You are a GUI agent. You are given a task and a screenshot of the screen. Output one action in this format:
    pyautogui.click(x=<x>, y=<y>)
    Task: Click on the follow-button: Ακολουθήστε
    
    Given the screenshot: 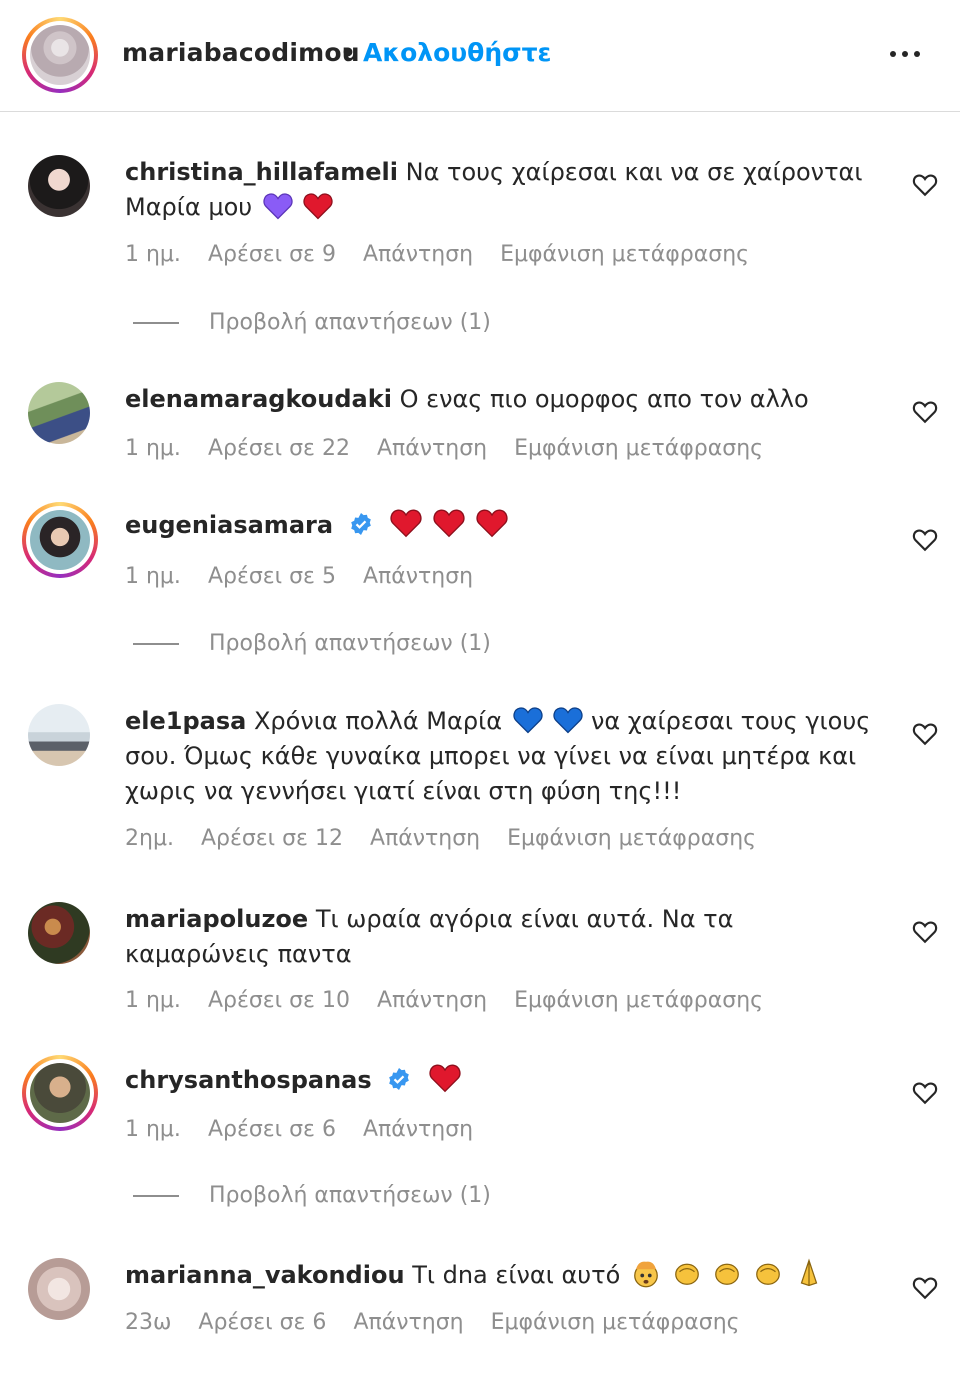 What is the action you would take?
    pyautogui.click(x=457, y=52)
    